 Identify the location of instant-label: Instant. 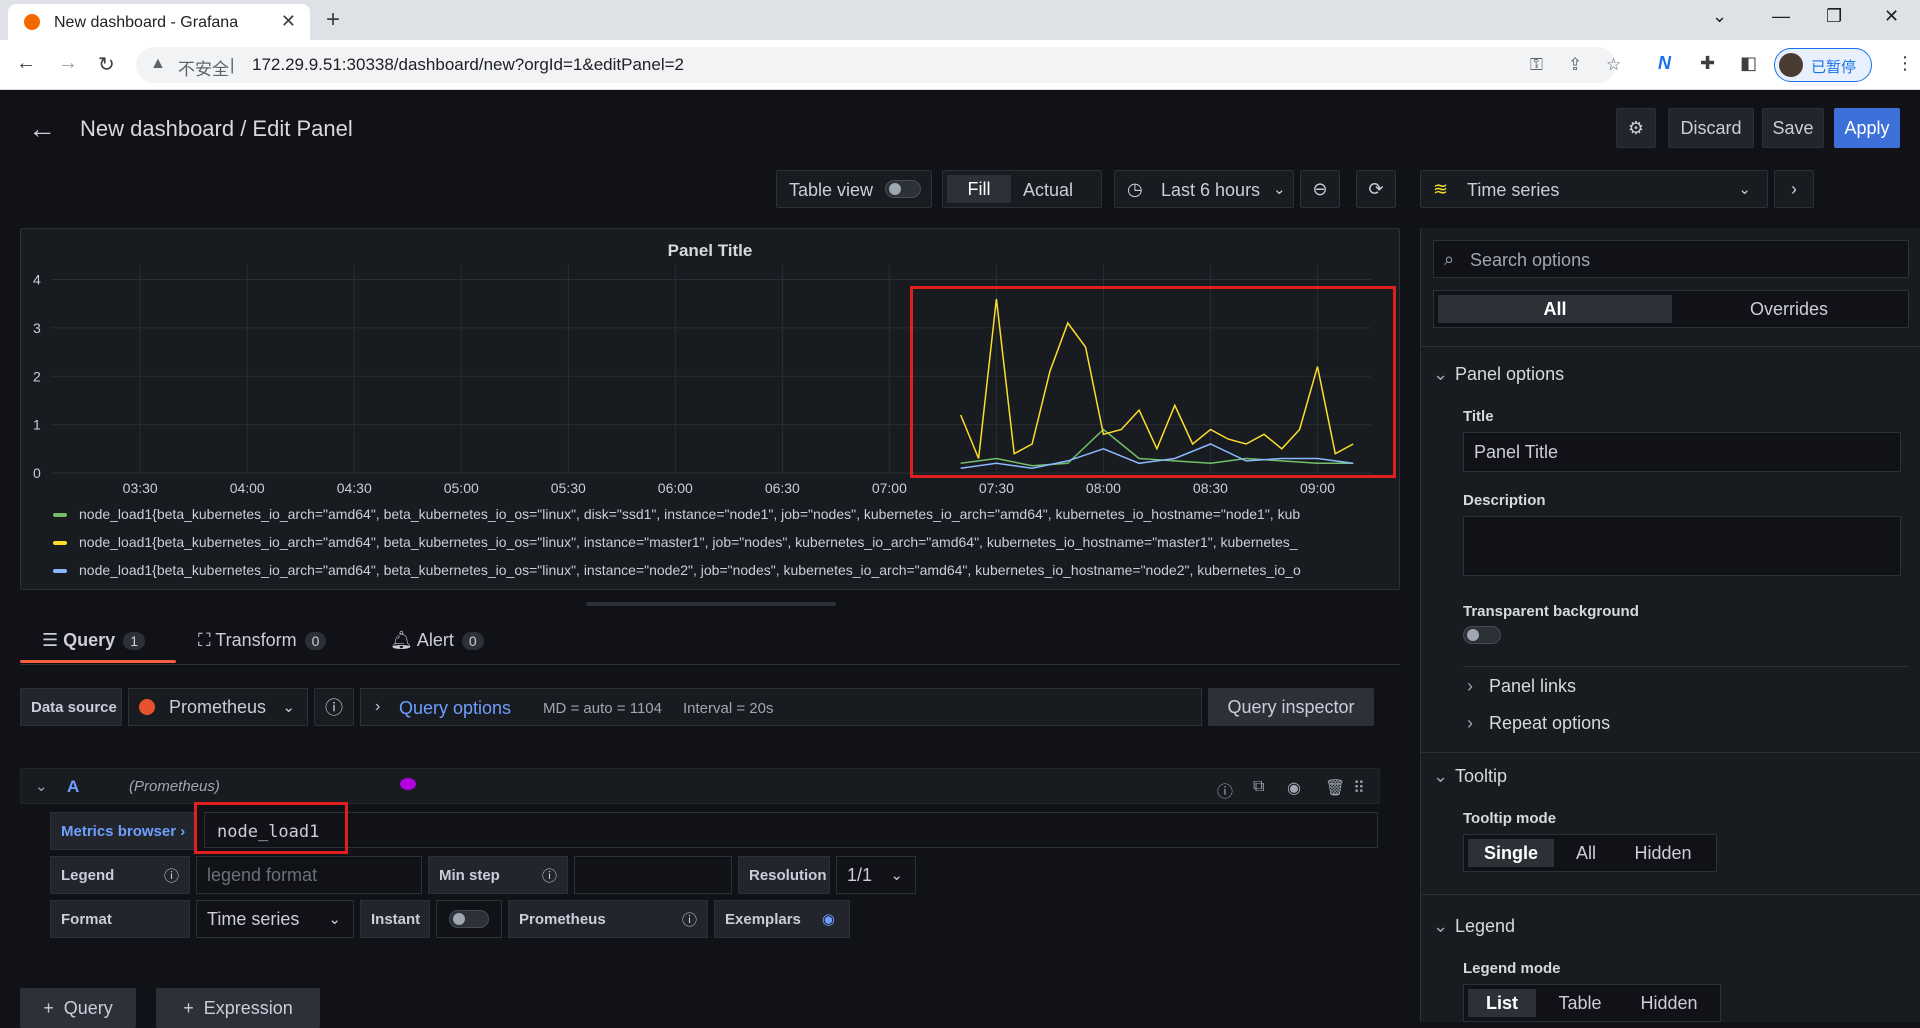
(395, 919).